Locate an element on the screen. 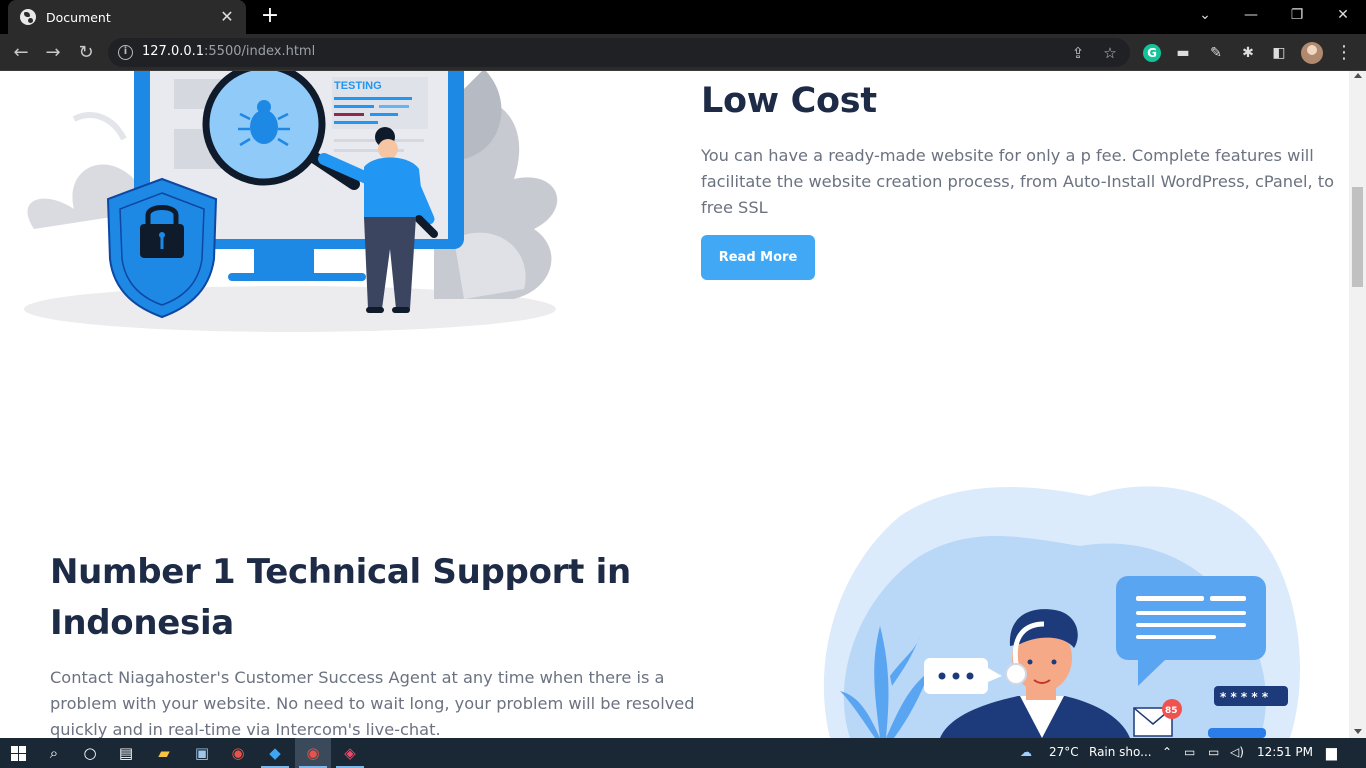 This screenshot has width=1366, height=768. windows-logo-icon is located at coordinates (18, 753).